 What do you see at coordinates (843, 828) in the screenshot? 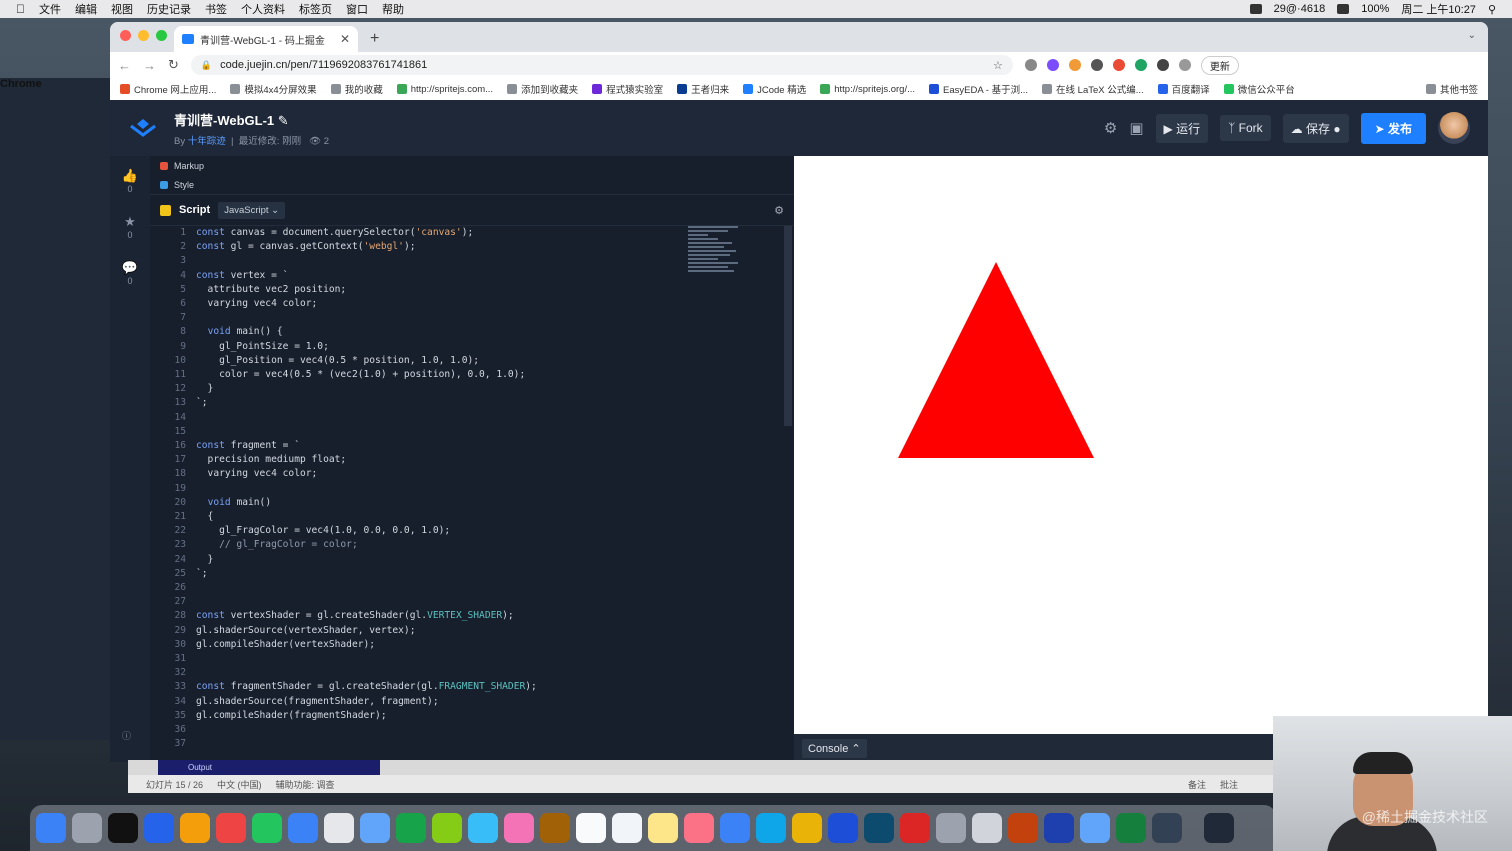
I see `vscode-icon` at bounding box center [843, 828].